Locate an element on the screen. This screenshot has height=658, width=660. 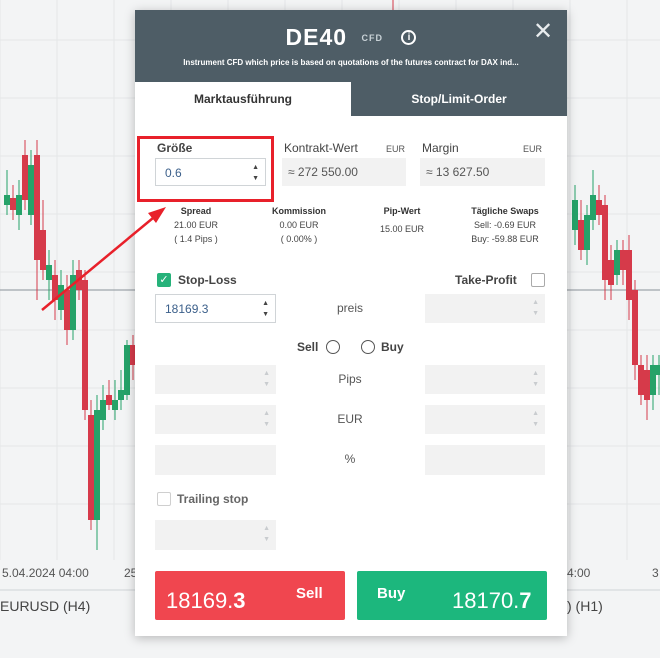
annotation-arrow is located at coordinates (103, 259).